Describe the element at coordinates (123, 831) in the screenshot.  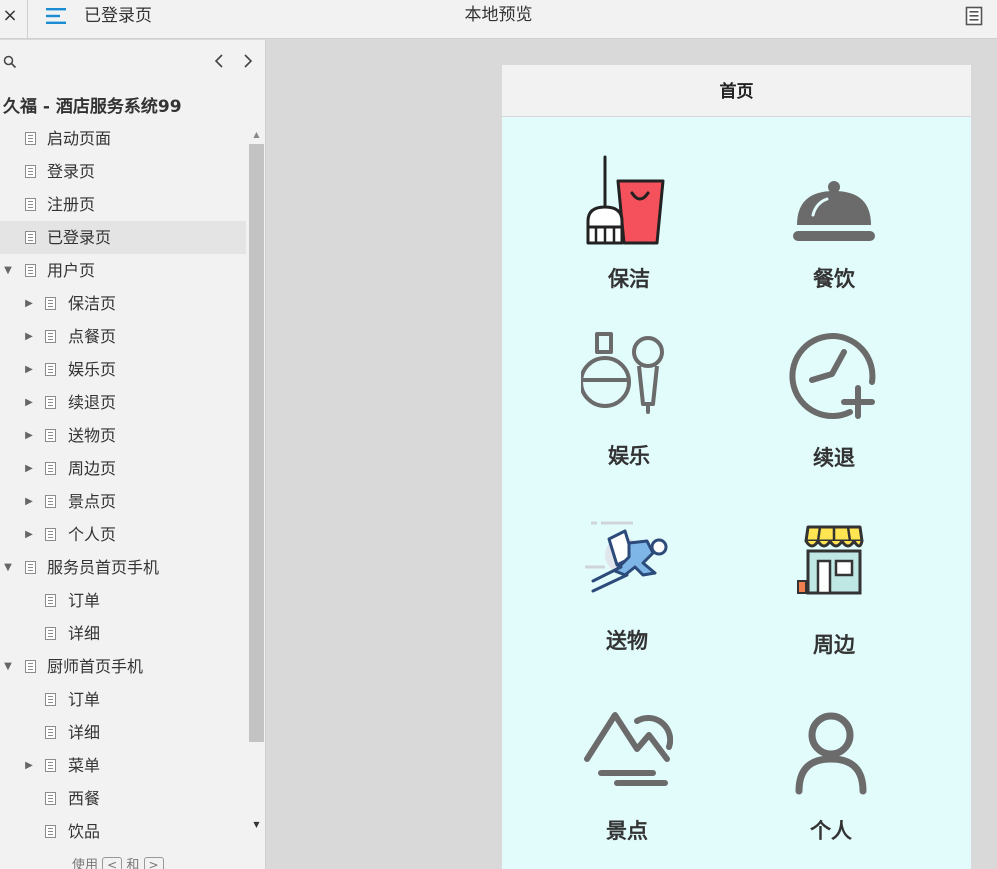
I see `sidebar-item: 饮品` at that location.